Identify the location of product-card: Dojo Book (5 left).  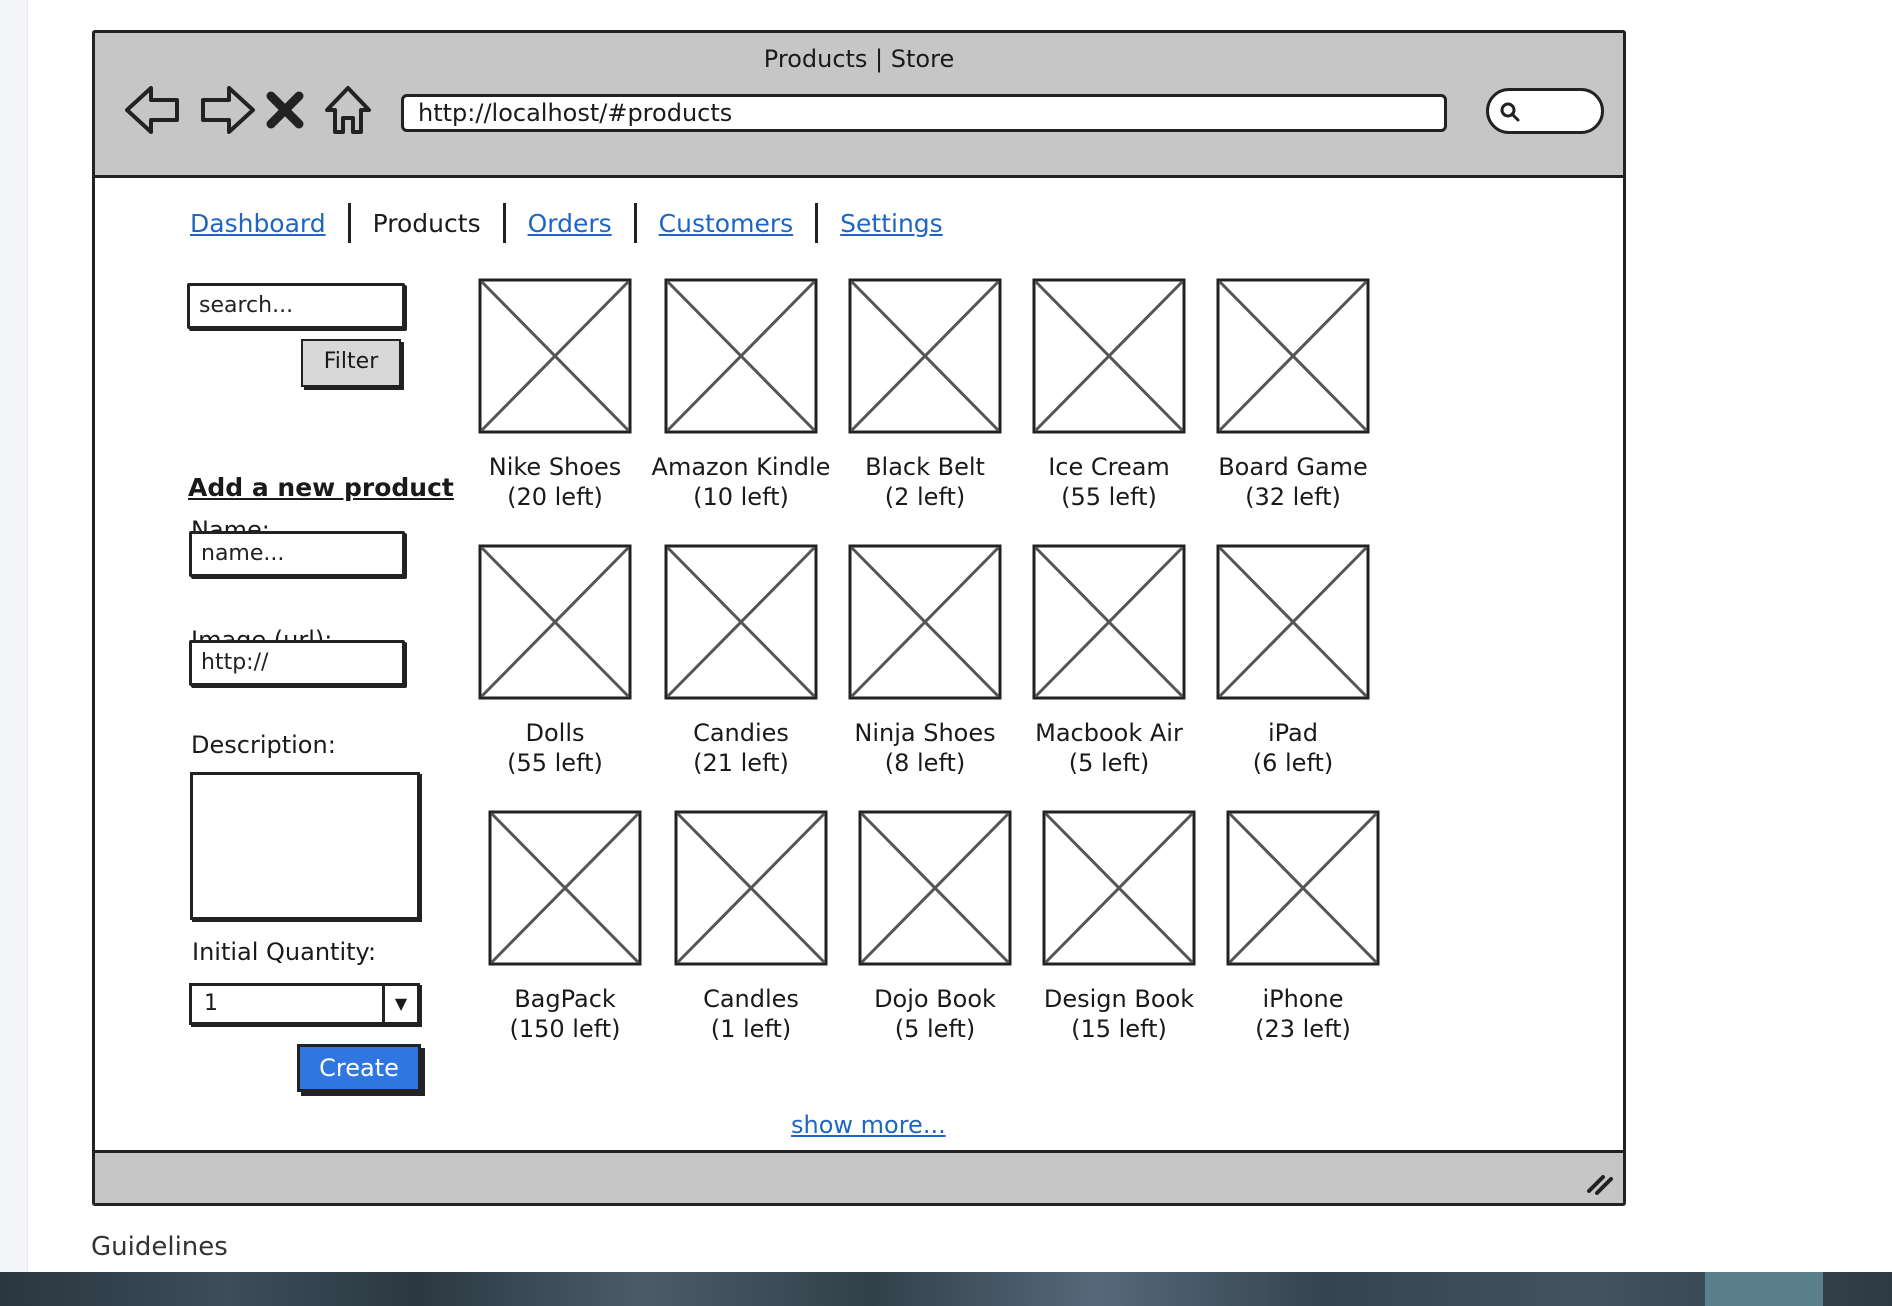
(935, 927).